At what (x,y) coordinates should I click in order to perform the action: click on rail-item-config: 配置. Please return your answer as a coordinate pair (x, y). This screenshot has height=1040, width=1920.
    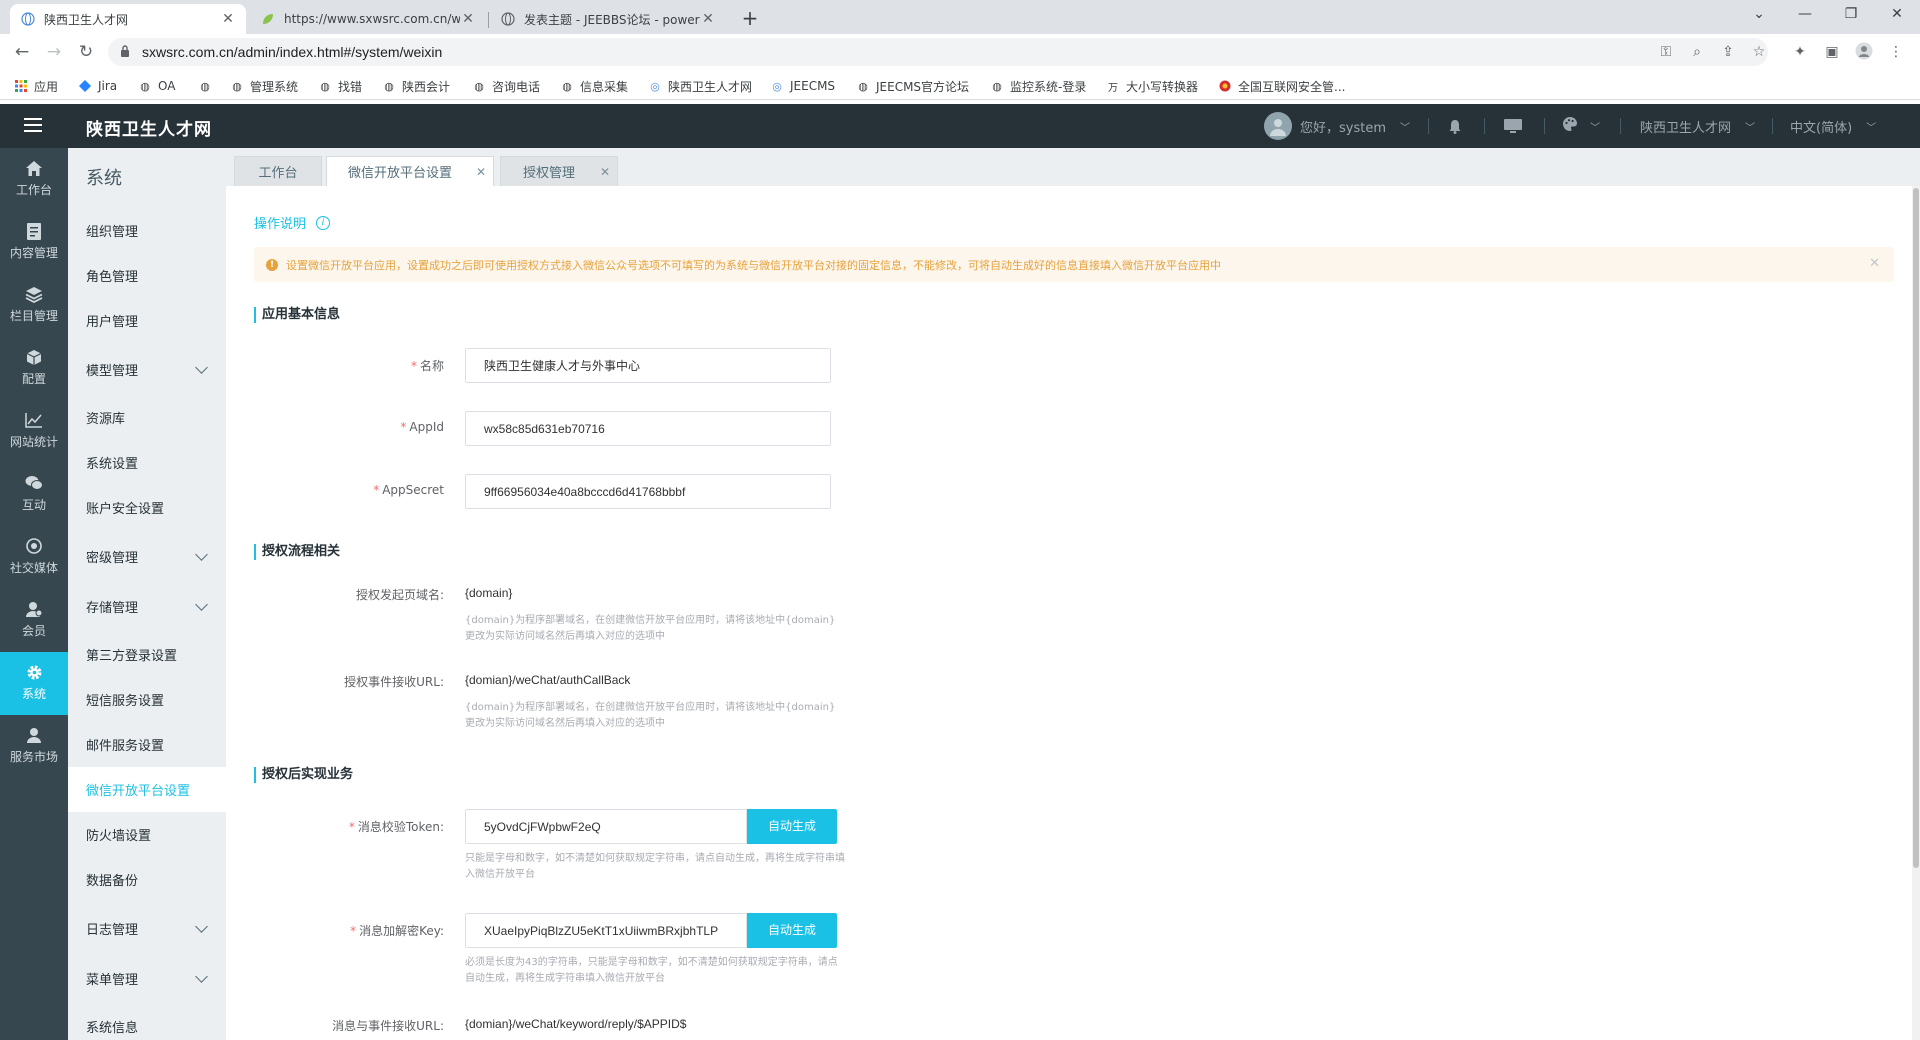
    Looking at the image, I should click on (34, 368).